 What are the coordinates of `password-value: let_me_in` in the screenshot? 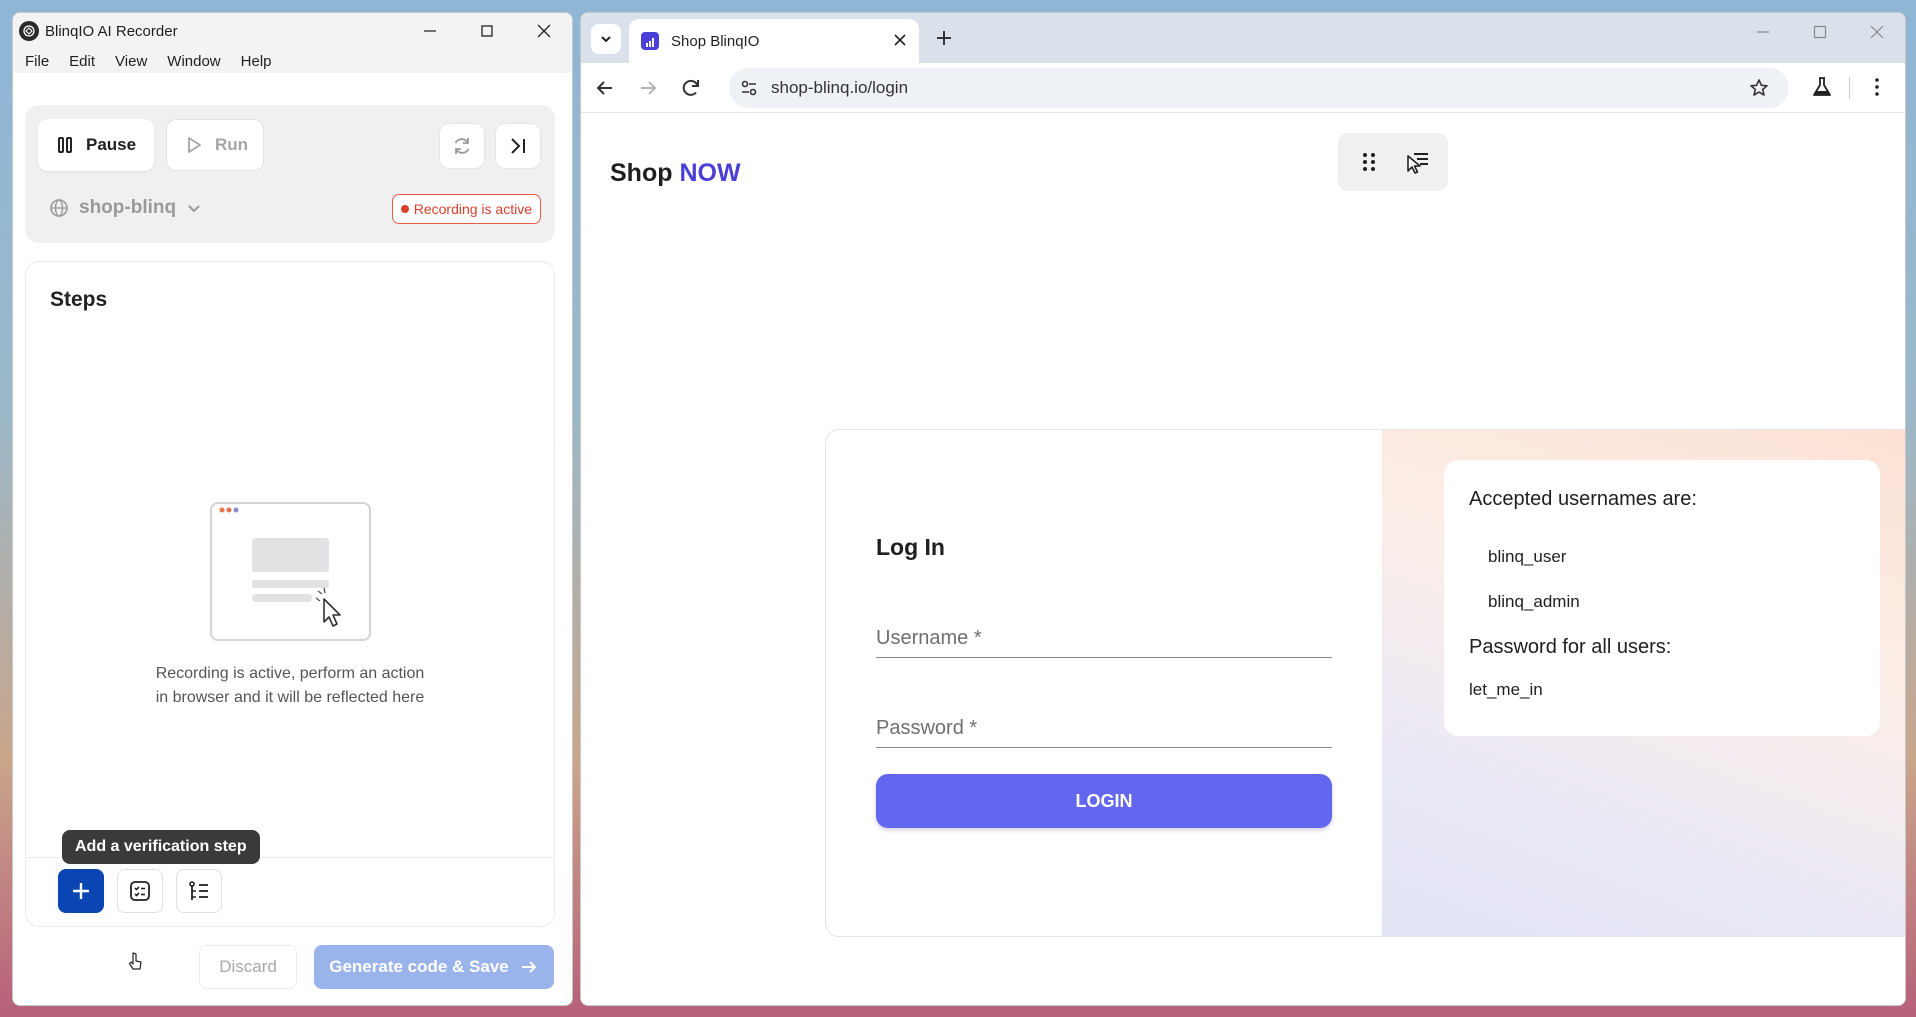 It's located at (1506, 689).